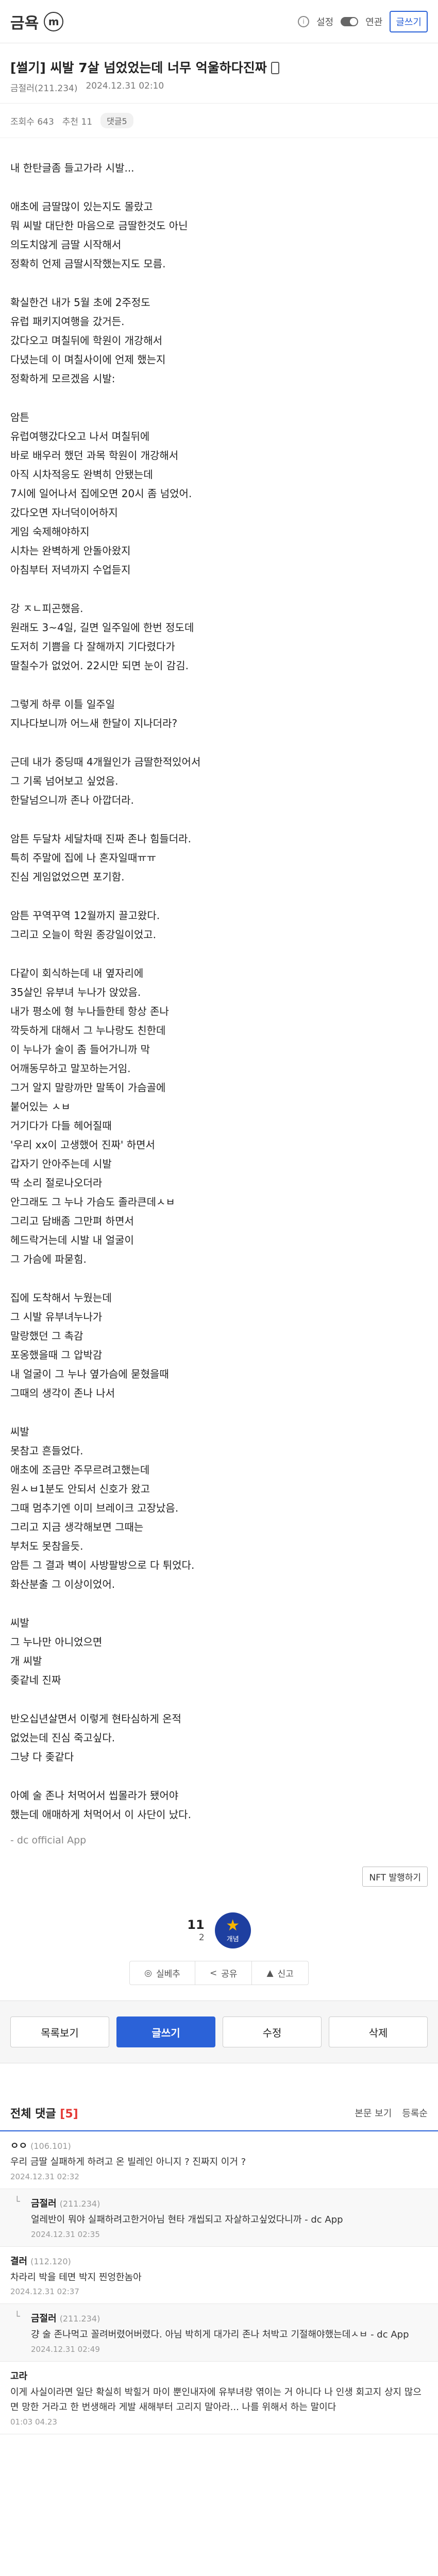 The width and height of the screenshot is (438, 2576). I want to click on body-line: 그때의 생각이 존나 나서, so click(62, 1393).